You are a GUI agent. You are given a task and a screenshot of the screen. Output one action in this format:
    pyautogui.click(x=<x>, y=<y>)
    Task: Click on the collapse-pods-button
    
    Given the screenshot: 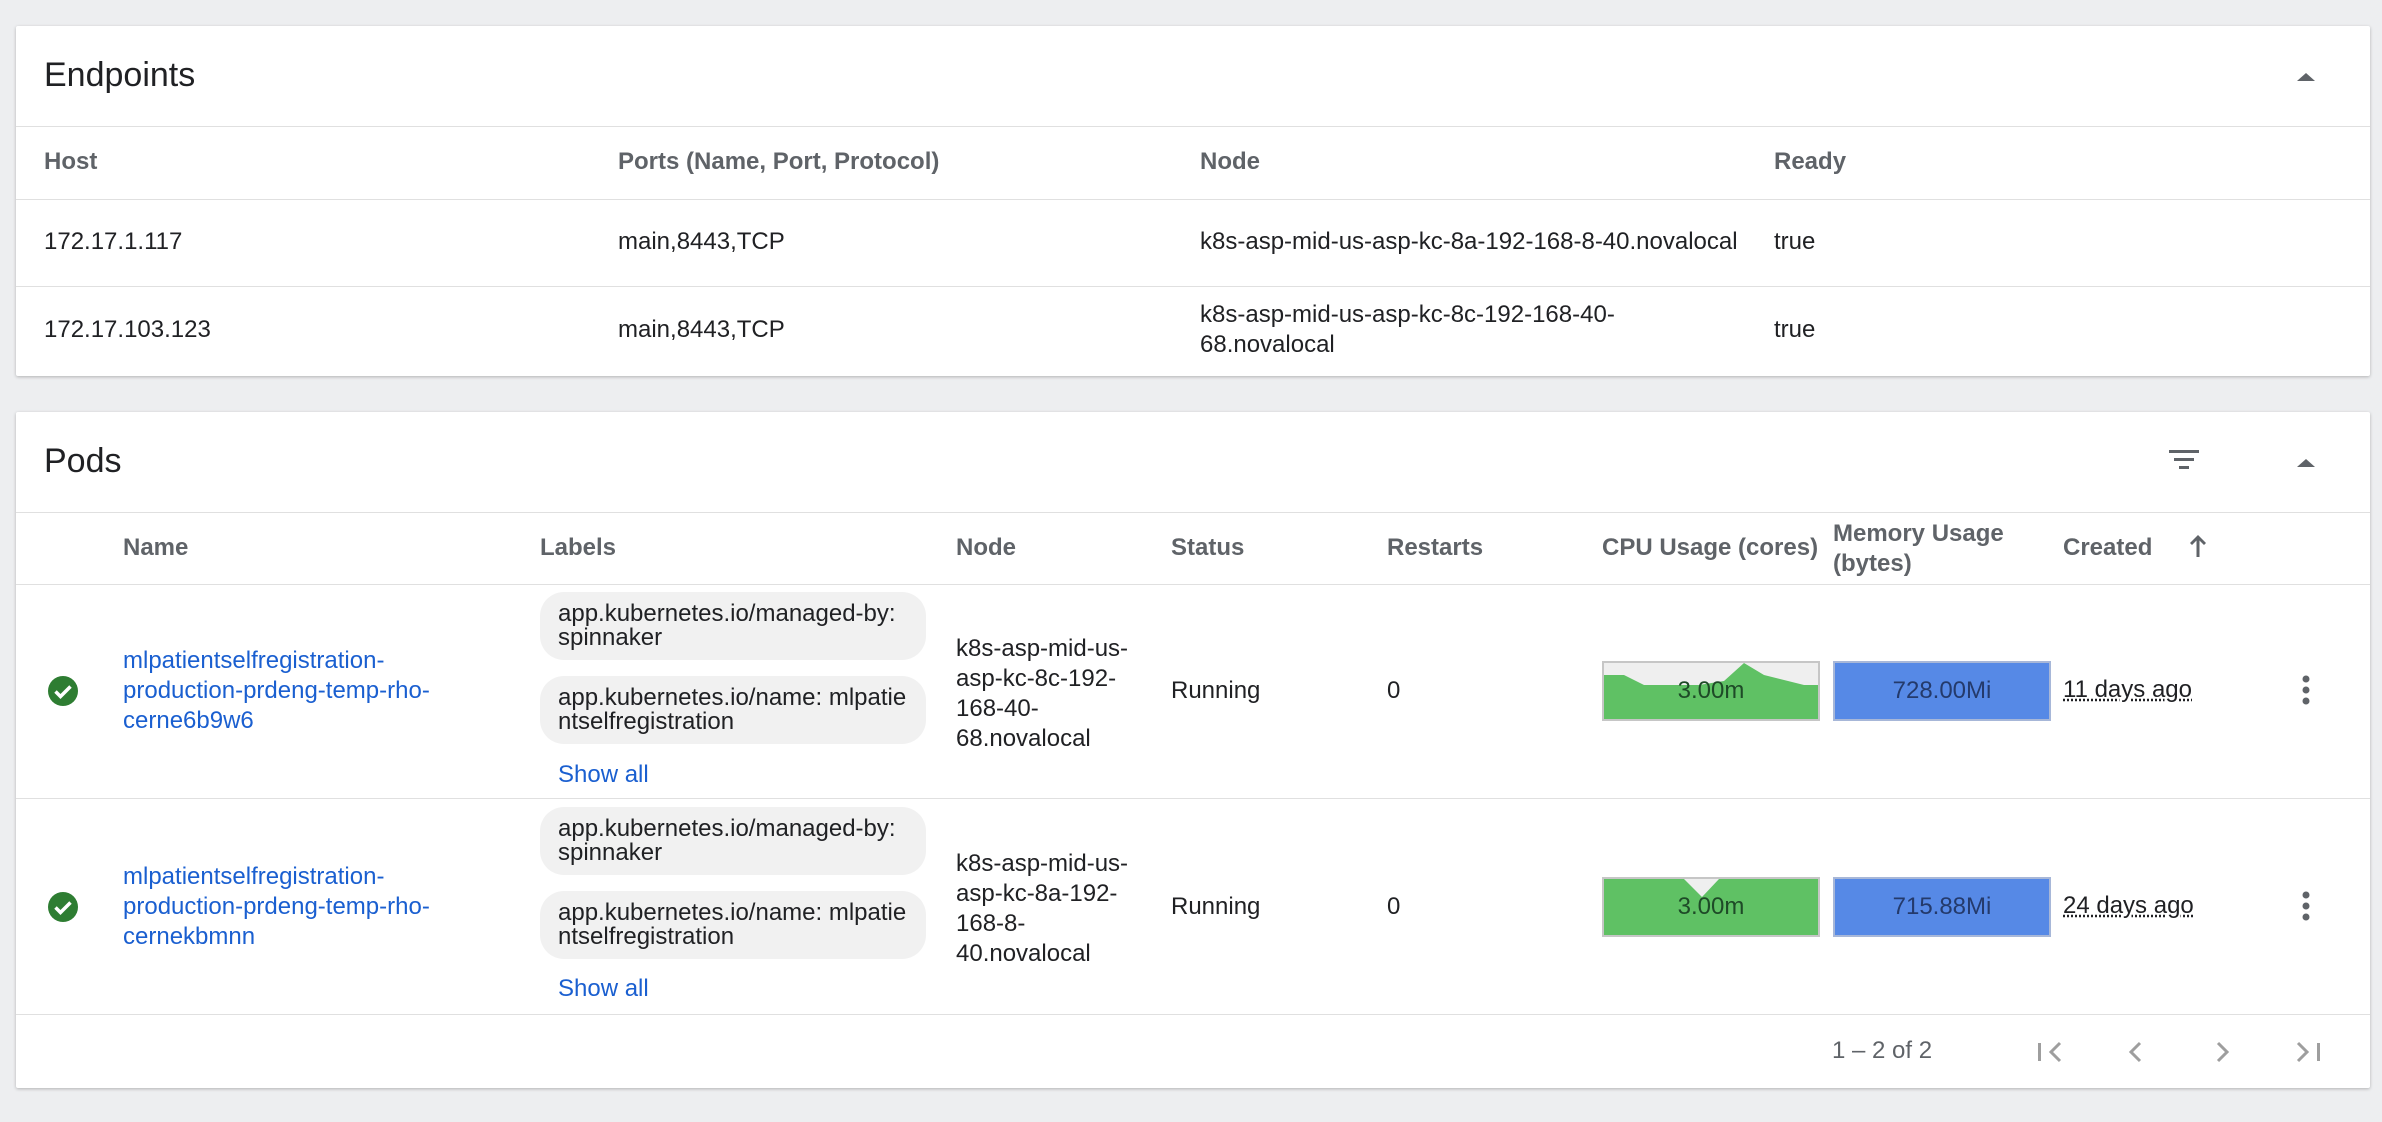 What is the action you would take?
    pyautogui.click(x=2306, y=462)
    